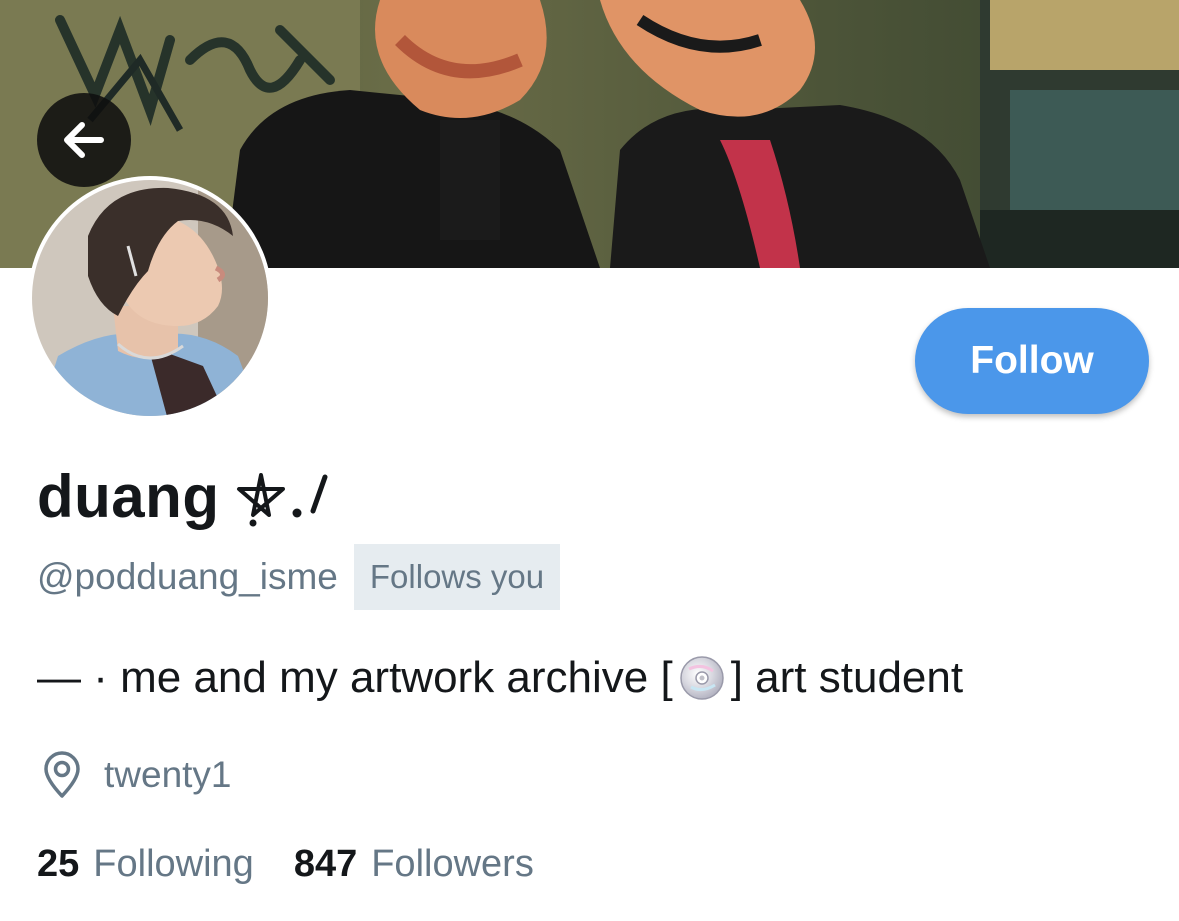 The width and height of the screenshot is (1179, 921). I want to click on handle-row: @podduang_isme Follows you, so click(299, 577).